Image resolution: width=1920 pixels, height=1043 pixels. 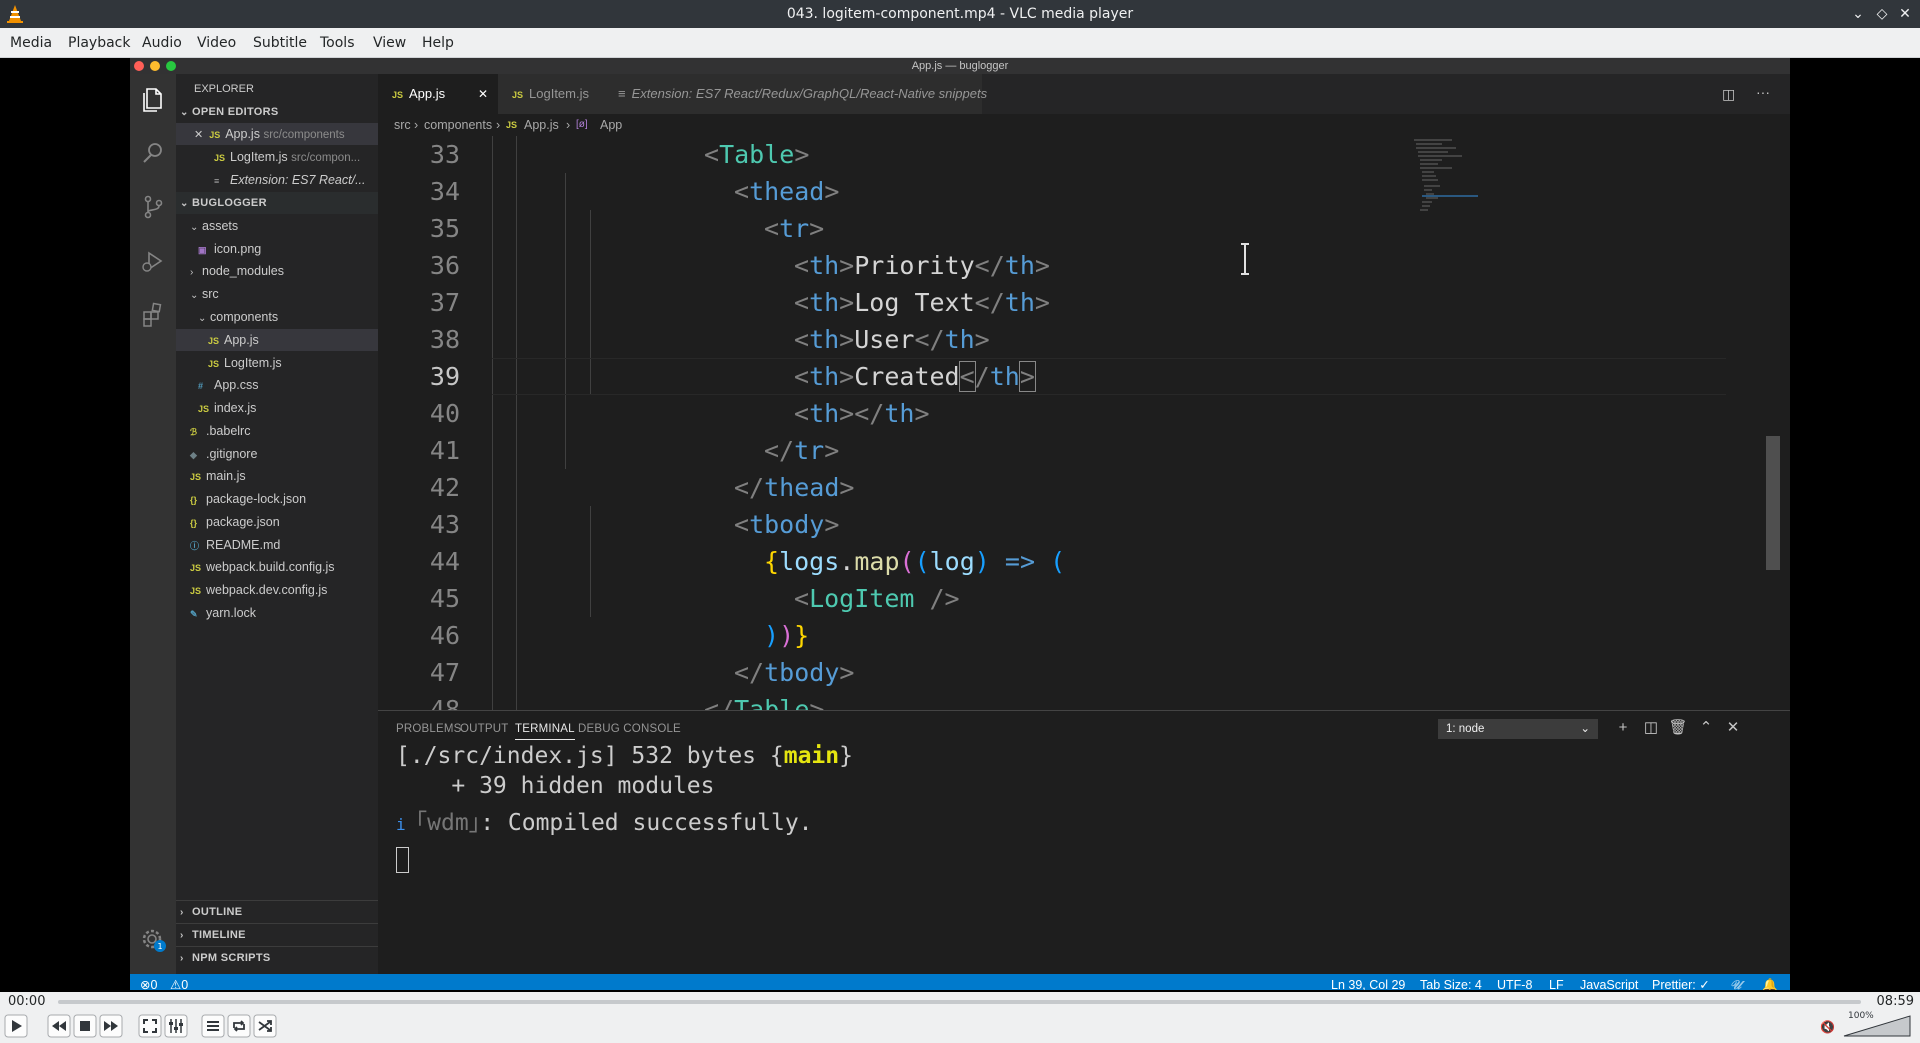 I want to click on tree-file-selected: JS App.js, so click(x=277, y=340).